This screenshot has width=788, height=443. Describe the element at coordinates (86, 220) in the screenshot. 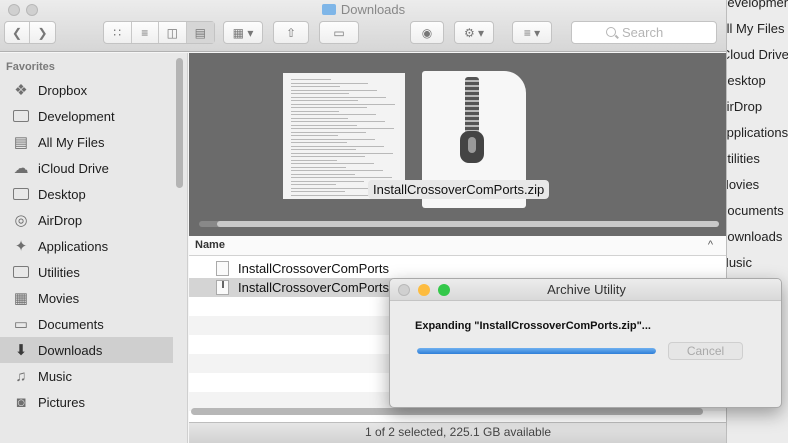

I see `sidebar-item-airdrop: ◎ AirDrop` at that location.